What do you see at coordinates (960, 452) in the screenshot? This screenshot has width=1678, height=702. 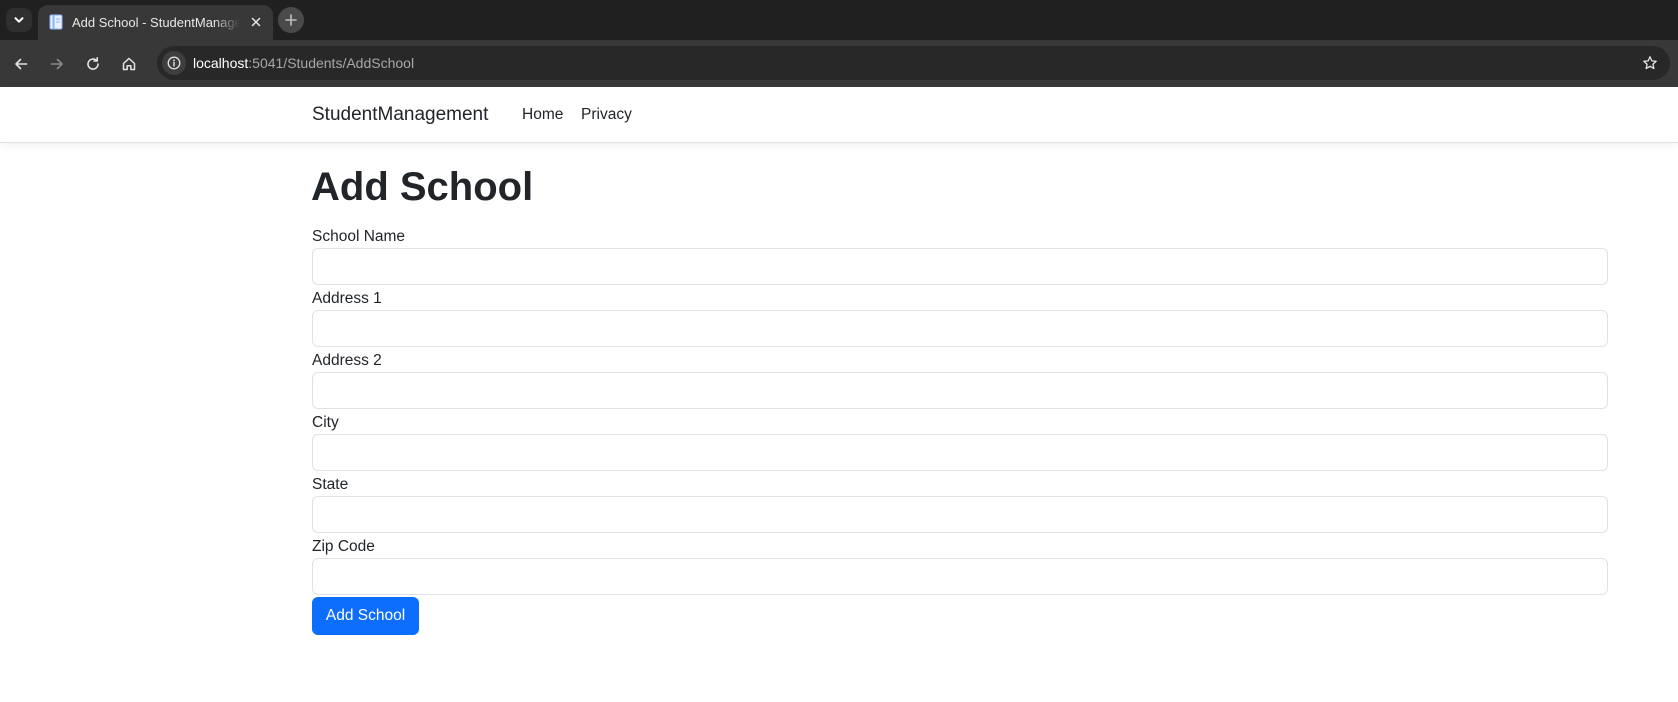 I see `city-input` at bounding box center [960, 452].